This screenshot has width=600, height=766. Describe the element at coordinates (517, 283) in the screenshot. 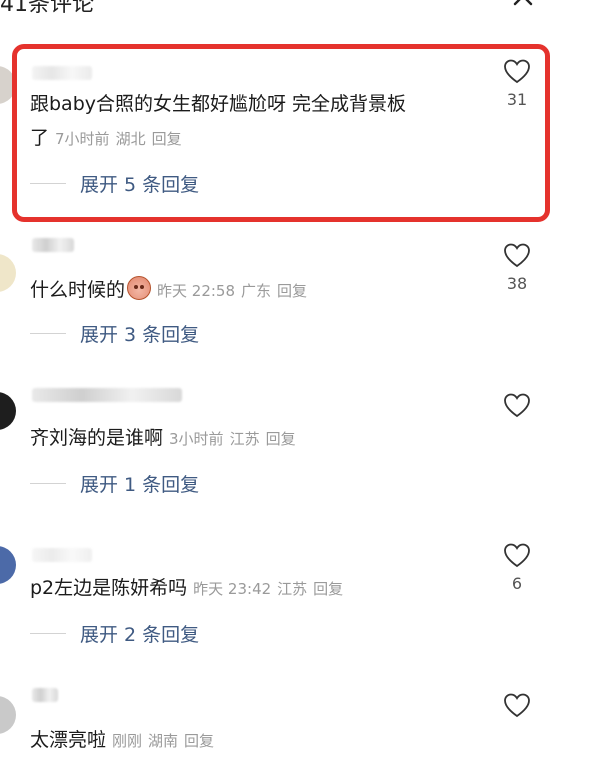

I see `like-count: 38` at that location.